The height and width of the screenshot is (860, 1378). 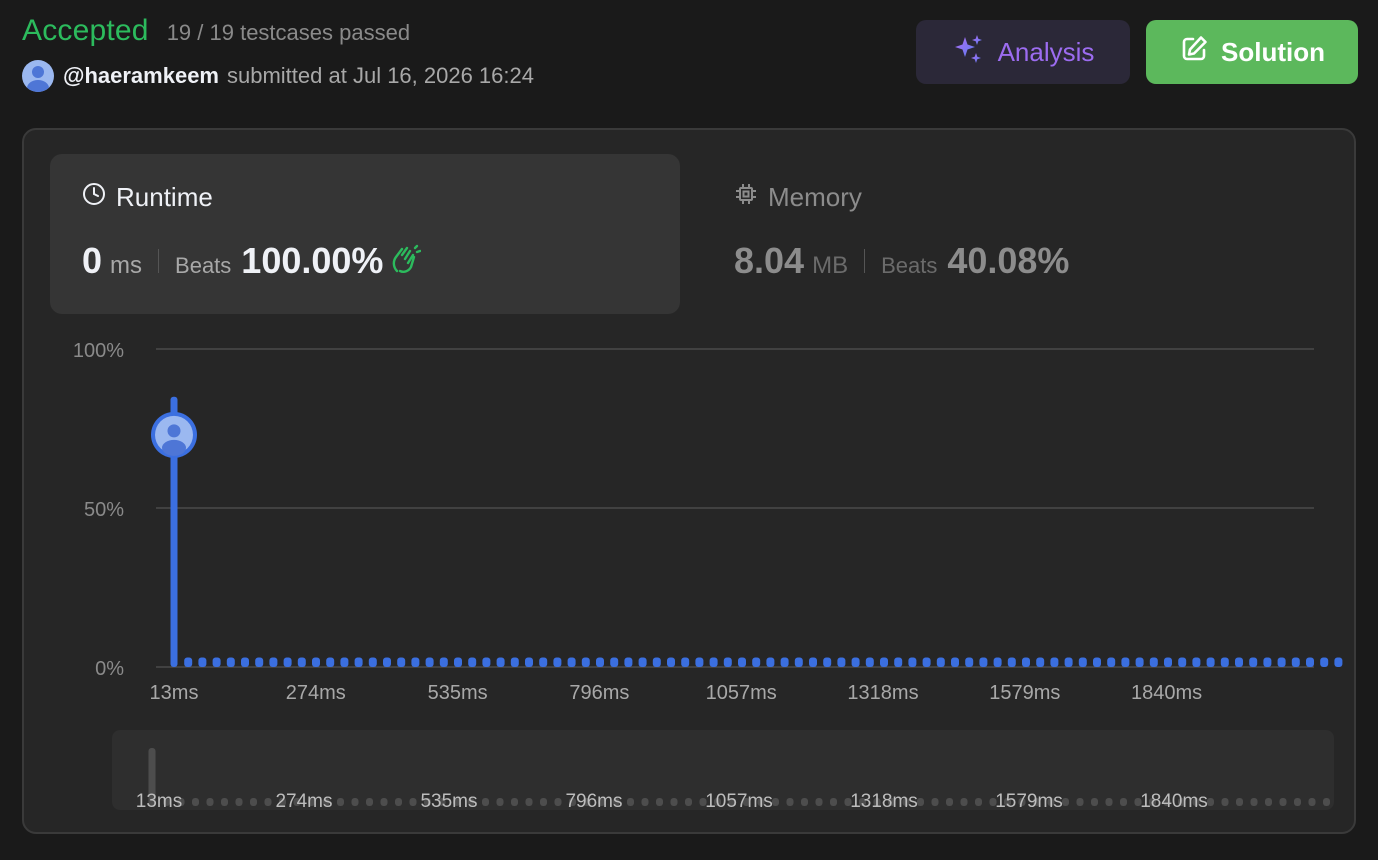 I want to click on x-tick-label: 1840ms, so click(x=1166, y=693).